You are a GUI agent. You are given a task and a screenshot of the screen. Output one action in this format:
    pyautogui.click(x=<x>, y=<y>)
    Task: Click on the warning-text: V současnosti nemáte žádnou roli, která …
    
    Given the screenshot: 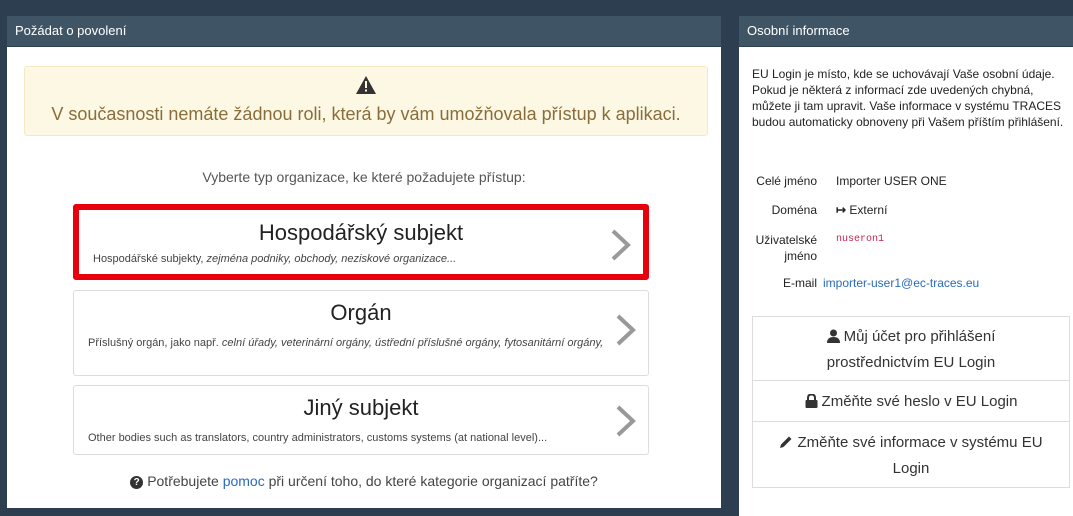 What is the action you would take?
    pyautogui.click(x=366, y=114)
    